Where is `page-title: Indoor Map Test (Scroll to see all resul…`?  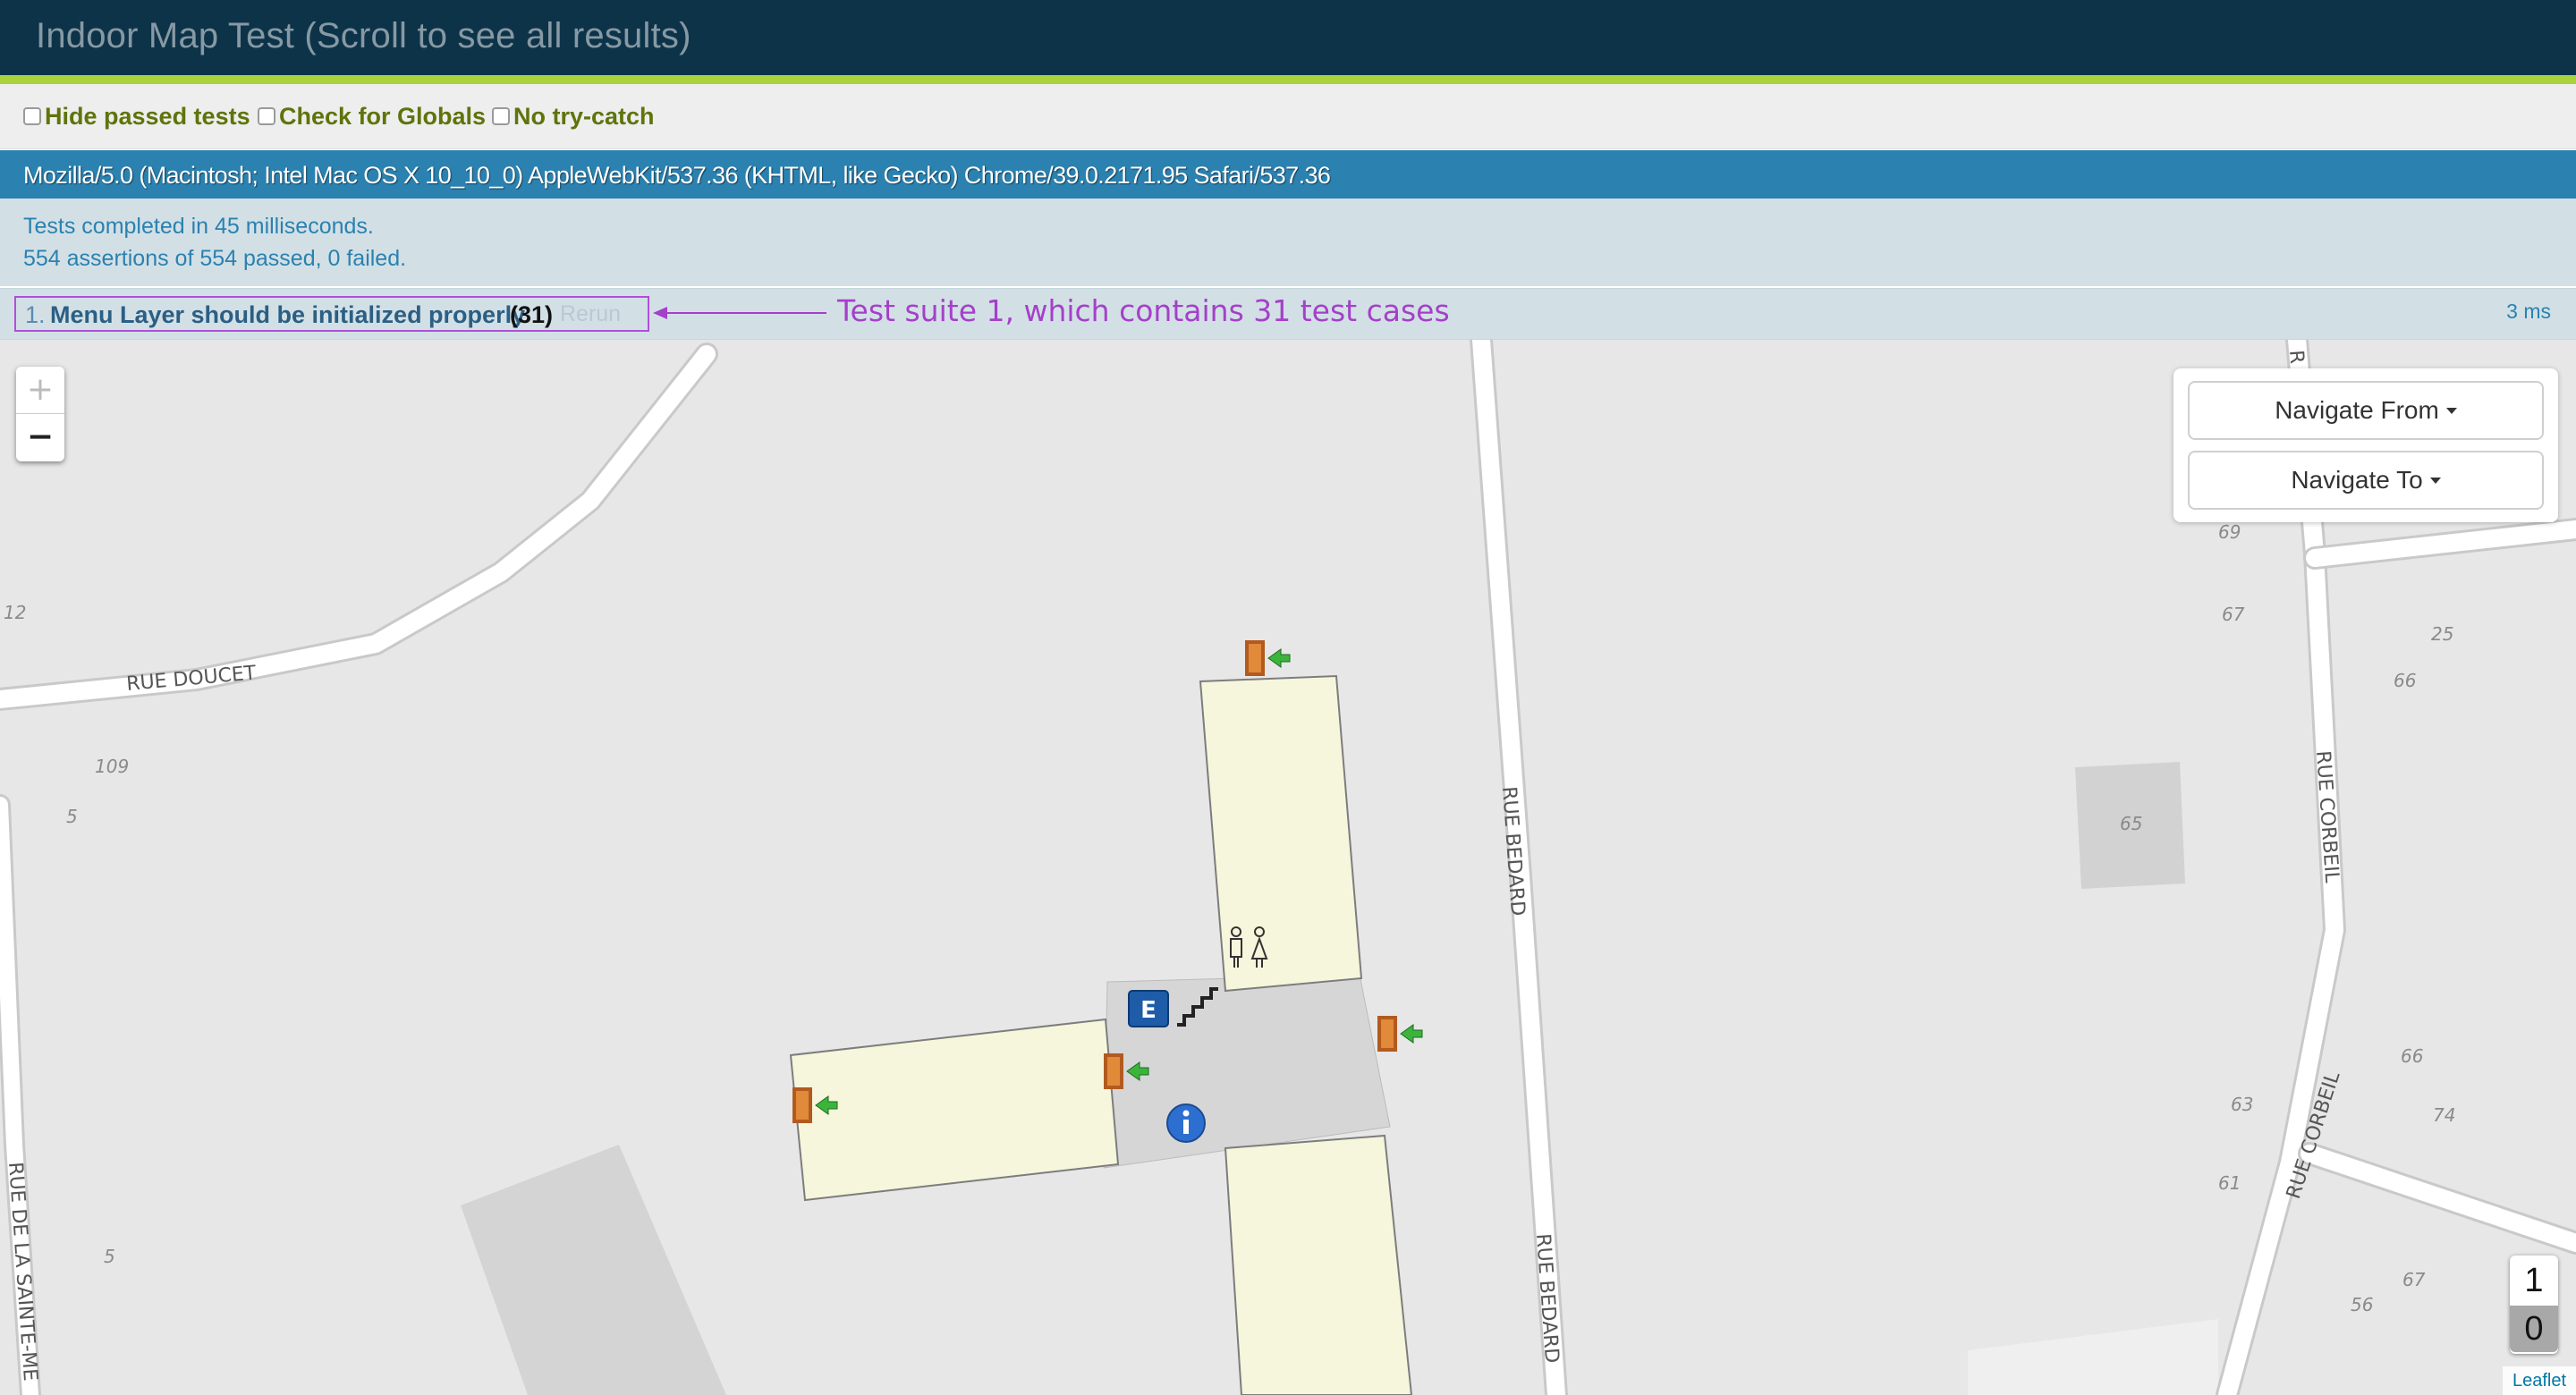
page-title: Indoor Map Test (Scroll to see all resul… is located at coordinates (363, 35).